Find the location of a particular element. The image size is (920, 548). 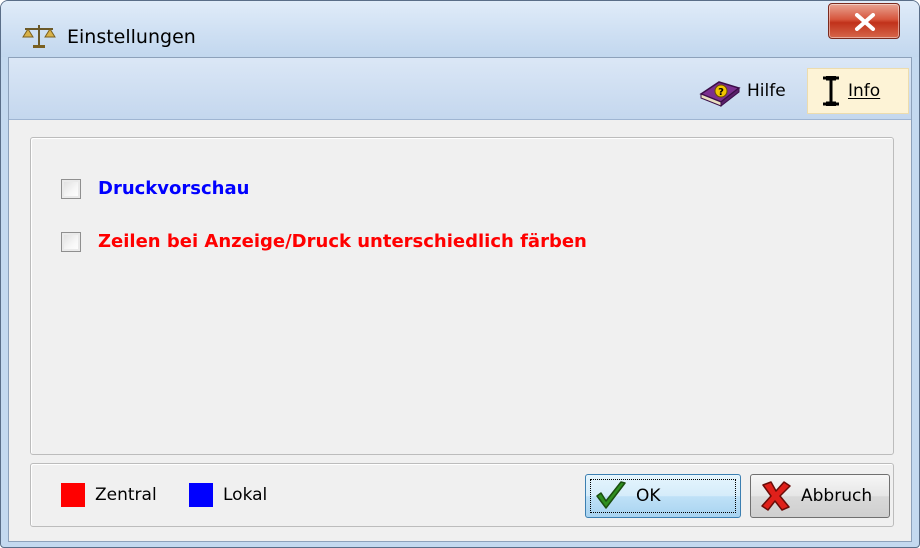

legend-zentral: Zentral is located at coordinates (109, 495).